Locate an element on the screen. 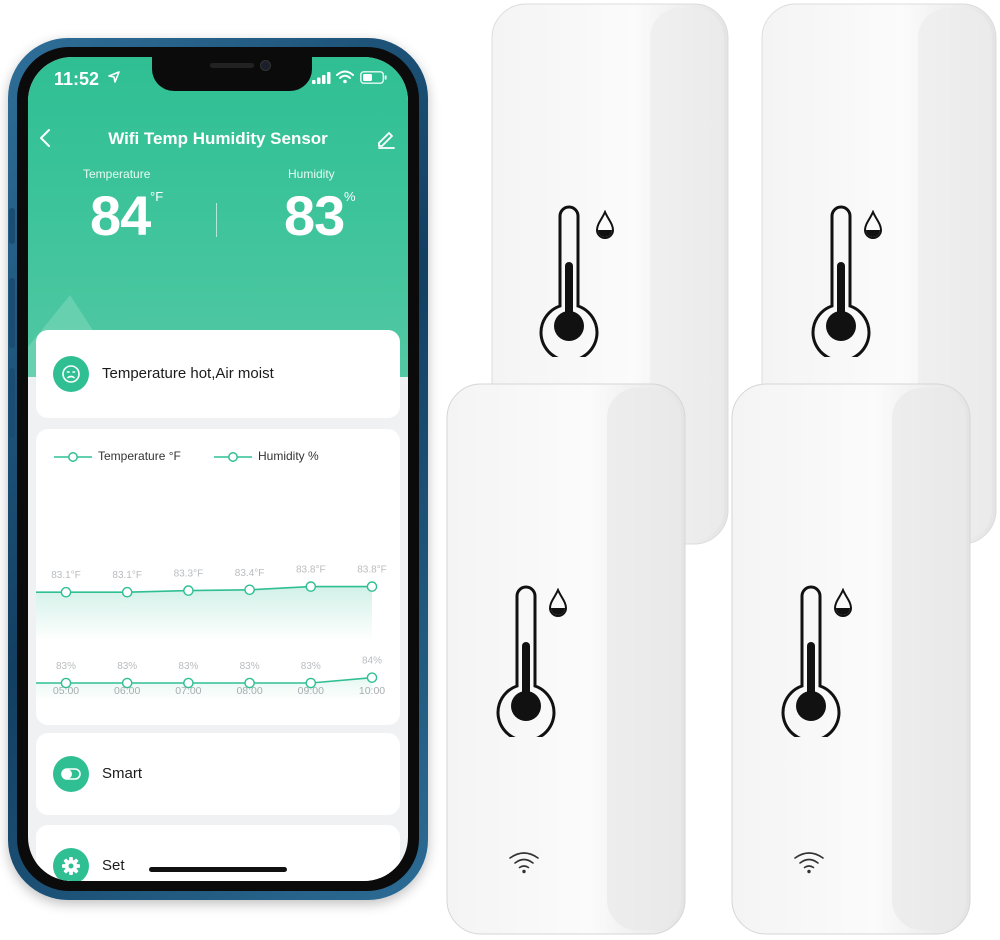  legend-temperature: Temperature °F is located at coordinates (117, 456).